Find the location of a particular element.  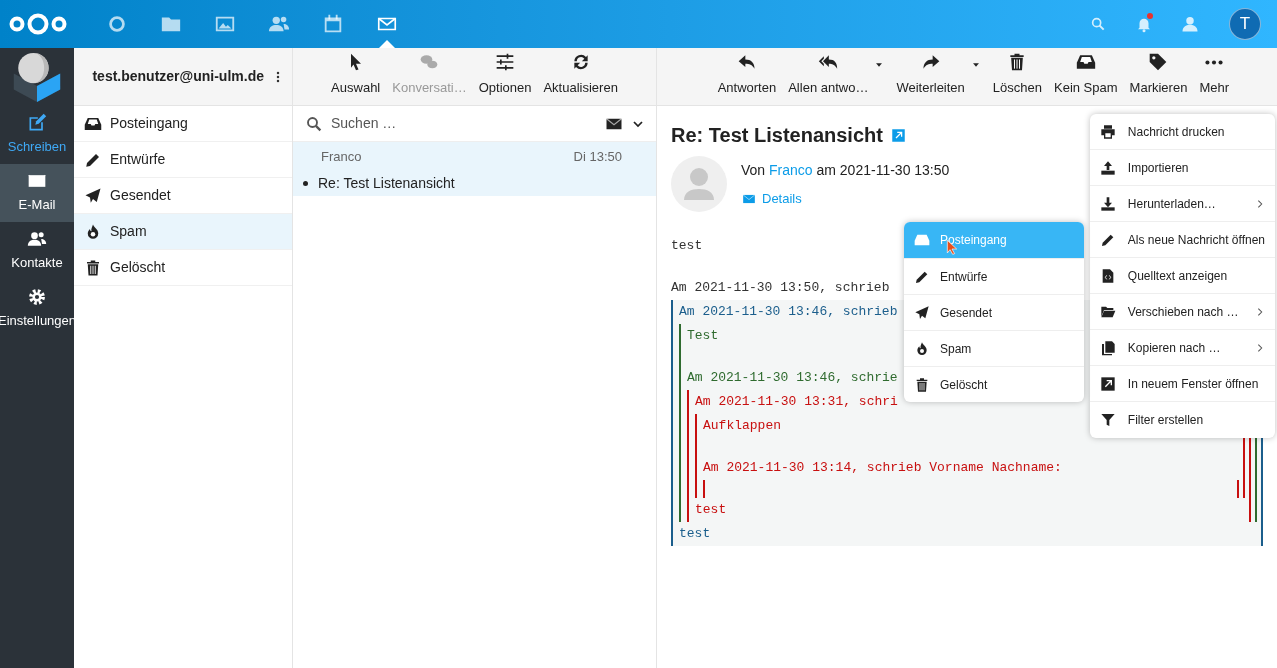

quoted-text: Am 2021-11-30 13:46, schrieb is located at coordinates (788, 312).